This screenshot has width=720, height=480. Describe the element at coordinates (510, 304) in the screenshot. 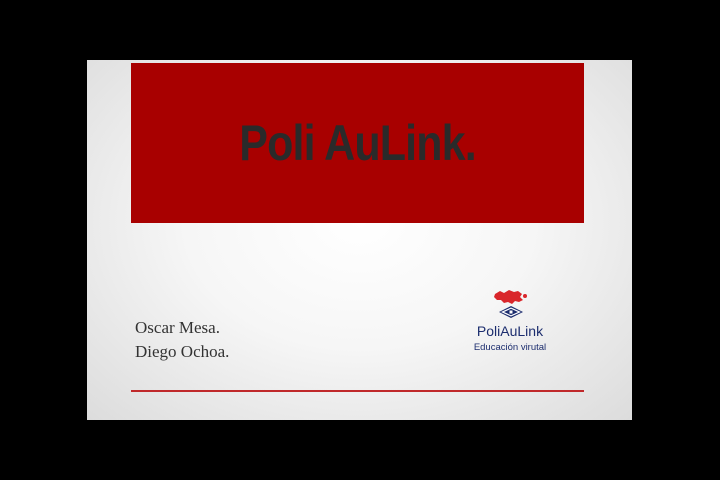

I see `poliaulink-logo-icon` at that location.